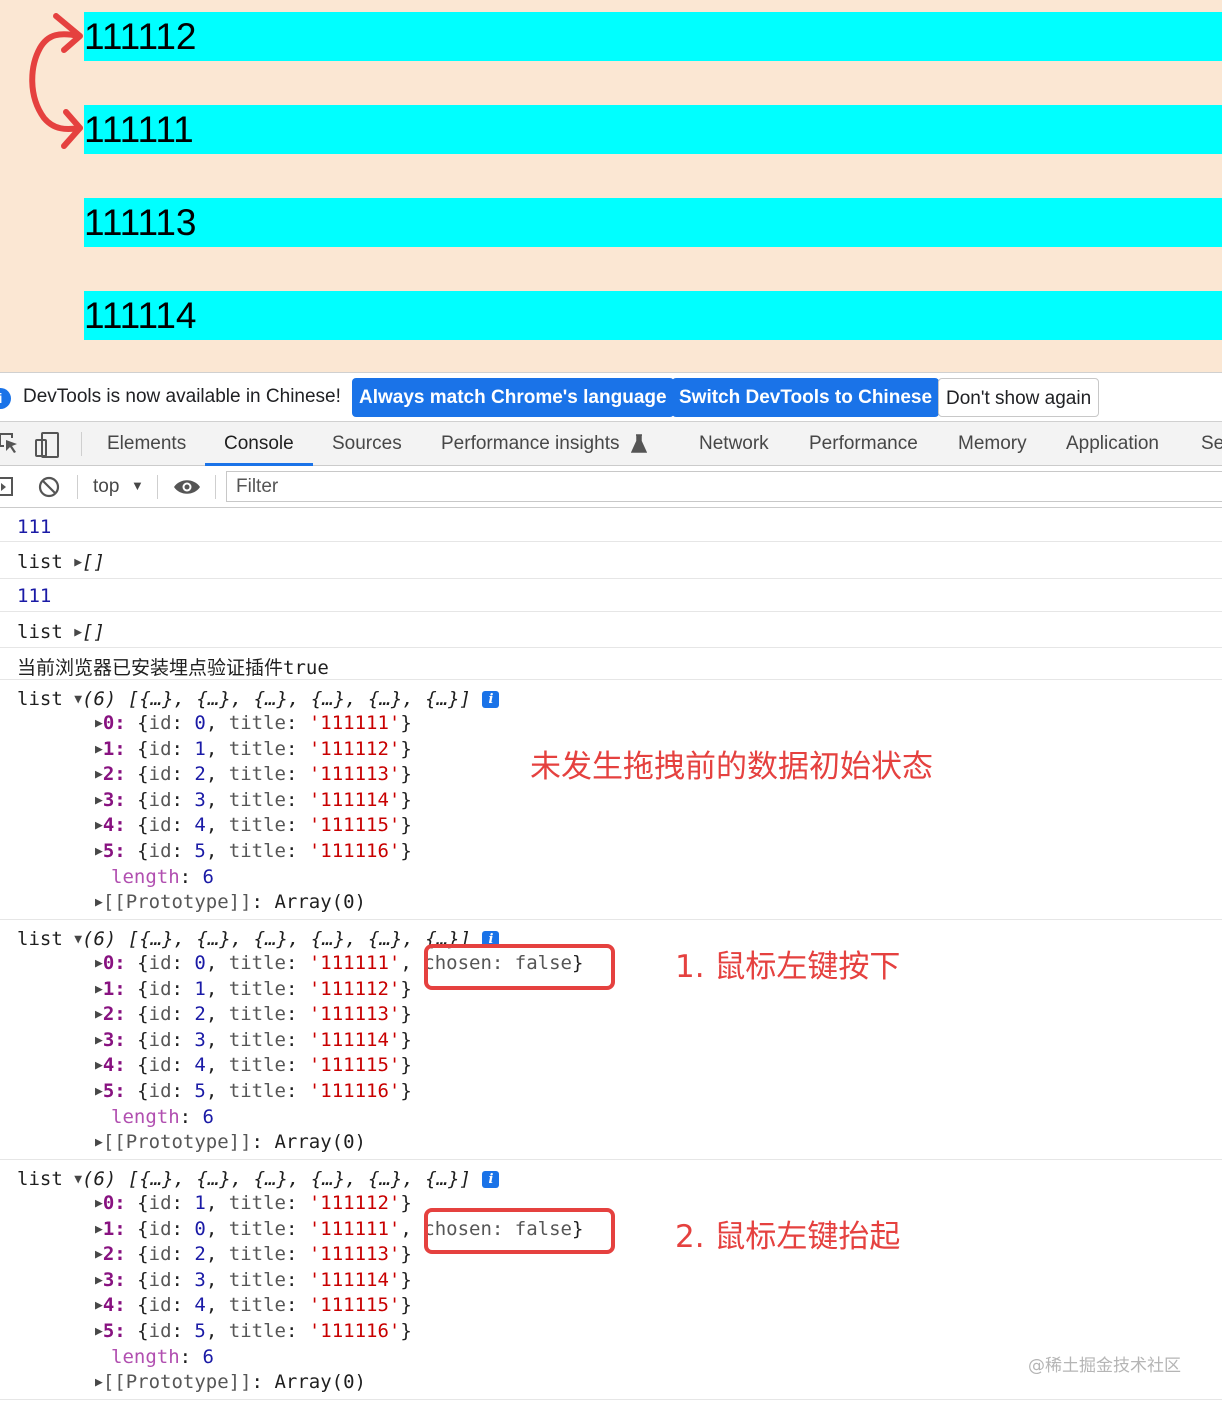 This screenshot has height=1406, width=1222. I want to click on drag-item: 111113, so click(653, 222).